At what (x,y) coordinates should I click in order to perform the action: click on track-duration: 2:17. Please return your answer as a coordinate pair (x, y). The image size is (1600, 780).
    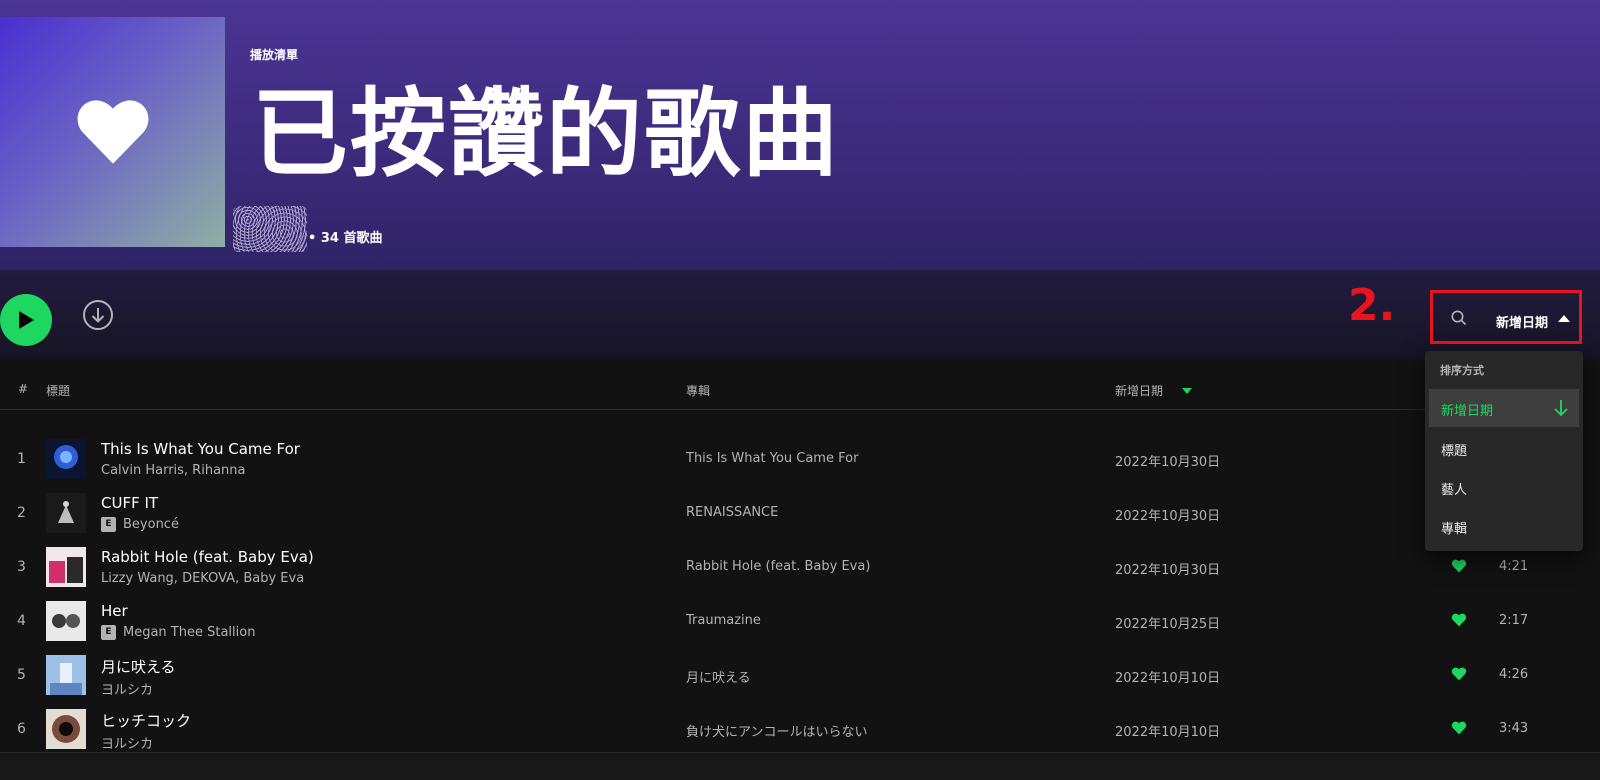
    Looking at the image, I should click on (1514, 620).